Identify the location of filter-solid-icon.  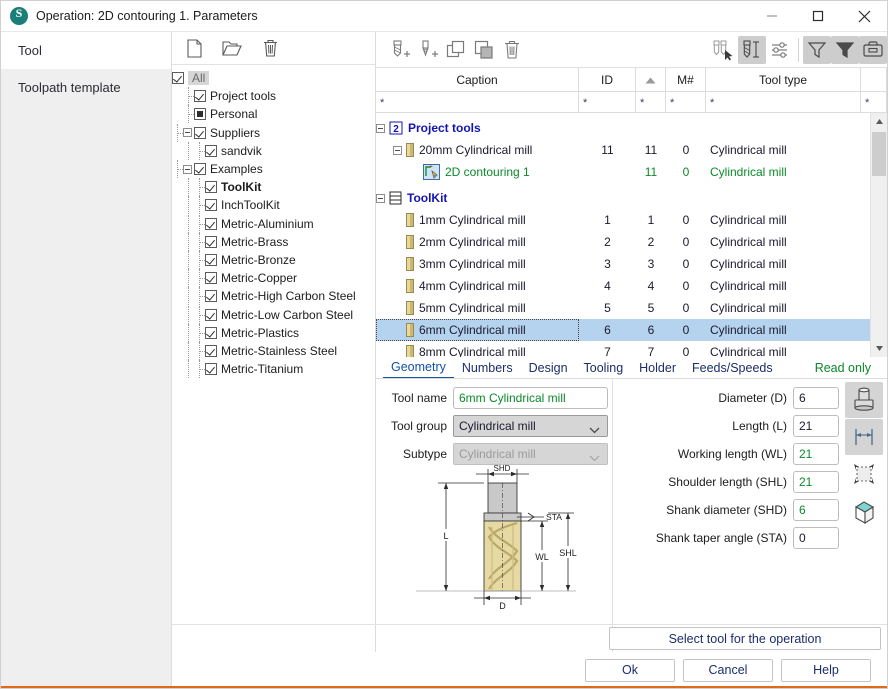
(845, 49).